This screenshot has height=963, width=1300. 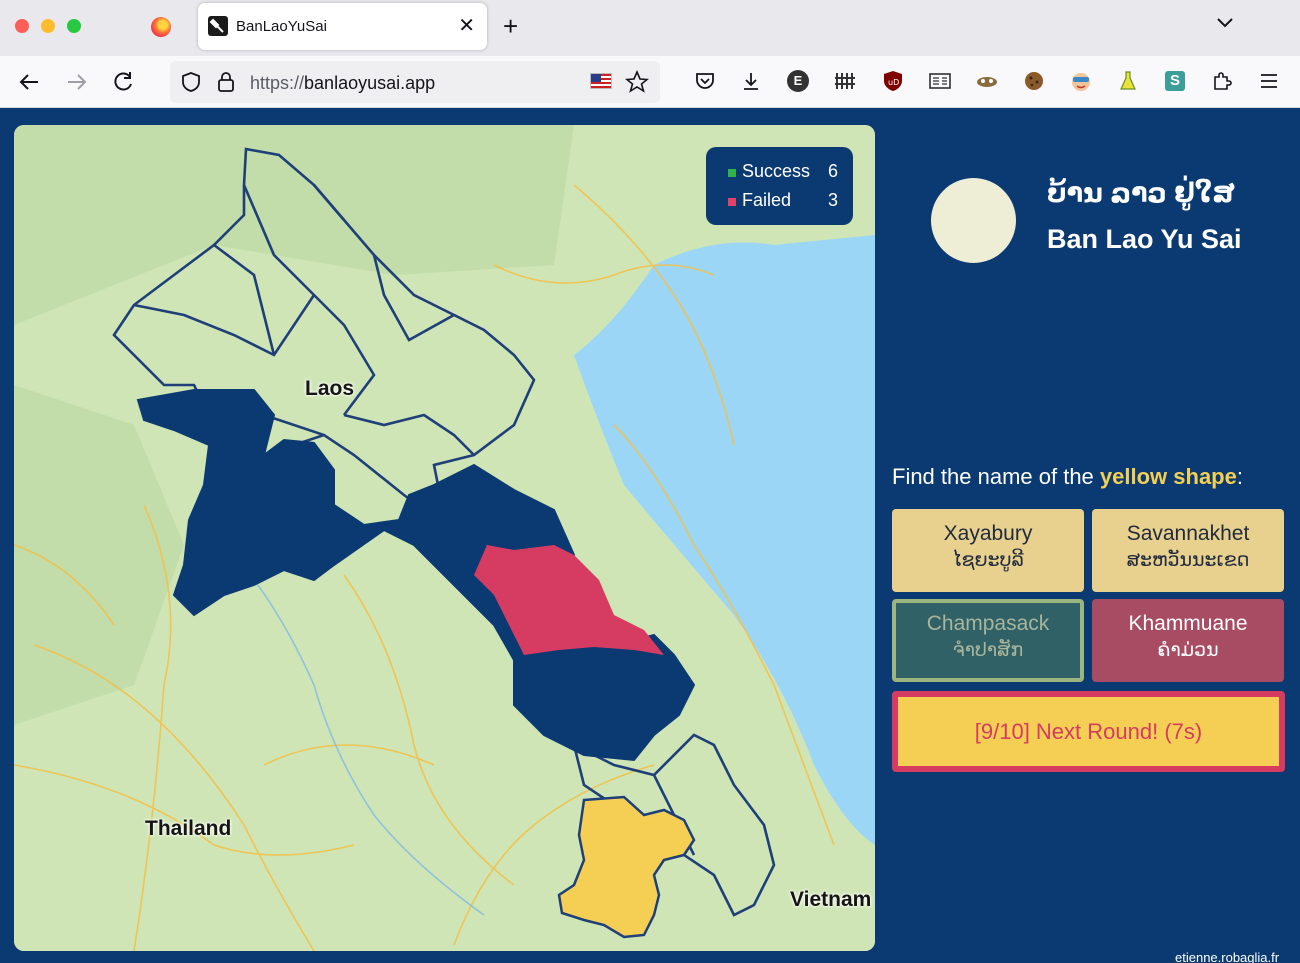 I want to click on url-bar: https://banlaoyusai.app, so click(x=415, y=82).